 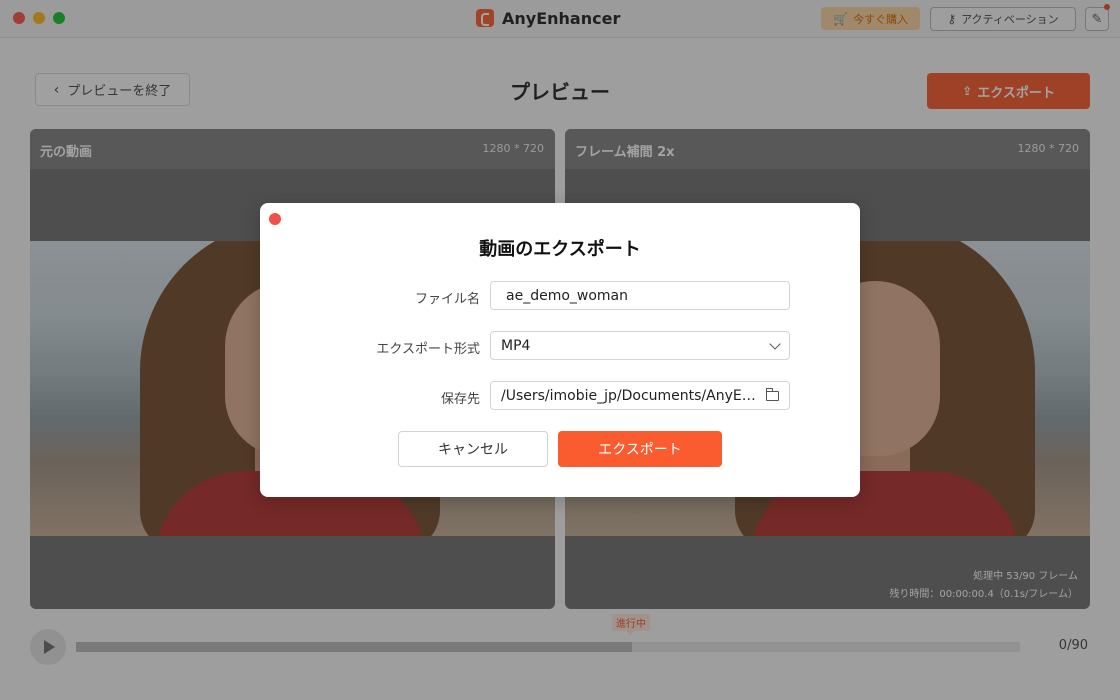 What do you see at coordinates (275, 219) in the screenshot?
I see `dialog-close-button` at bounding box center [275, 219].